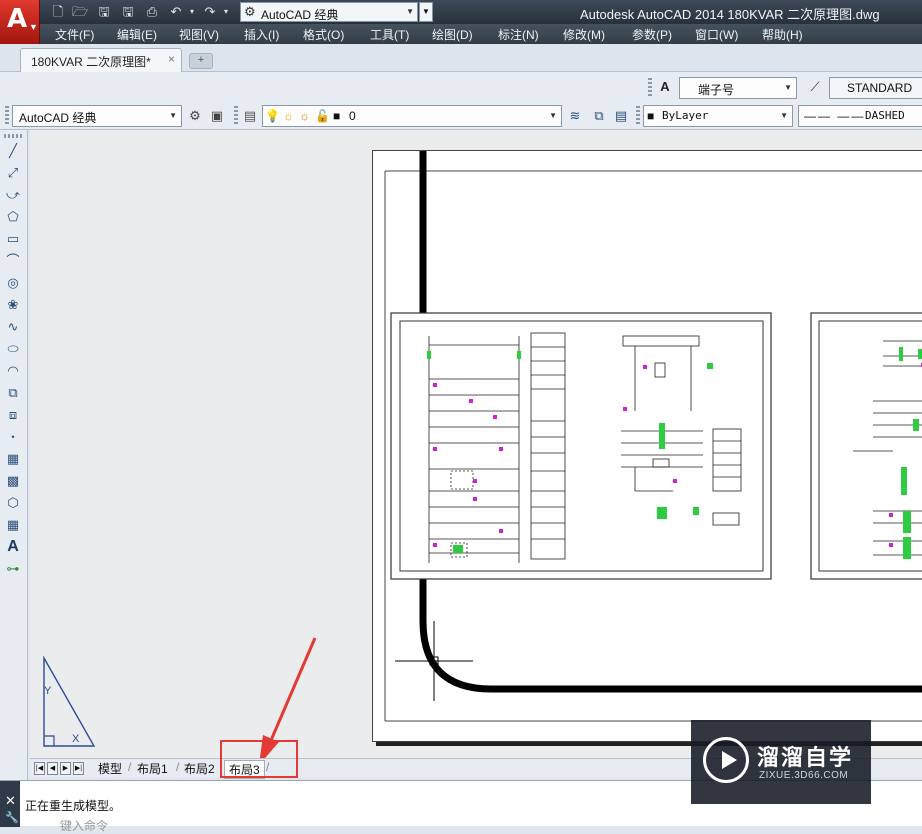 The image size is (922, 834). I want to click on circle-icon: ◎, so click(13, 283).